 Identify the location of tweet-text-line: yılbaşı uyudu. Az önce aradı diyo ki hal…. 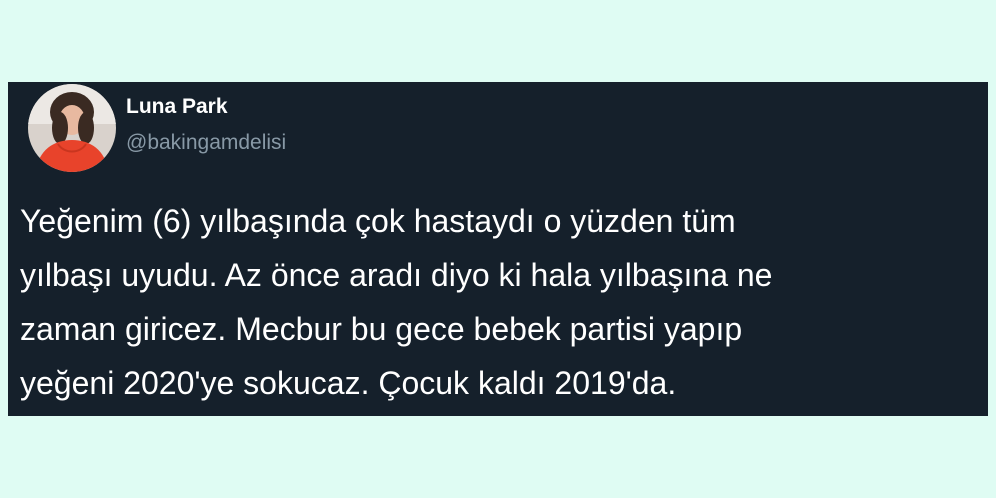
(396, 275).